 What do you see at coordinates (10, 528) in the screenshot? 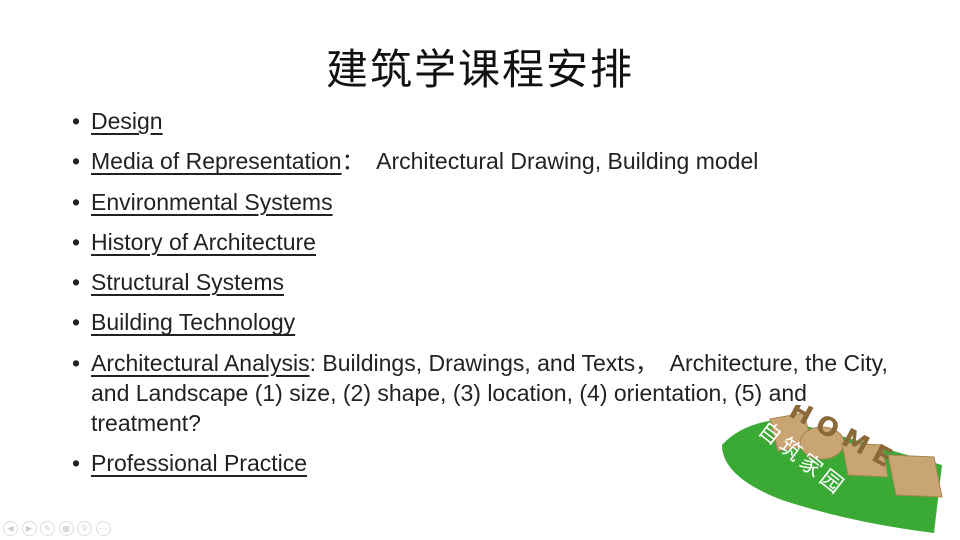
I see `previous-slide-icon: ◀` at bounding box center [10, 528].